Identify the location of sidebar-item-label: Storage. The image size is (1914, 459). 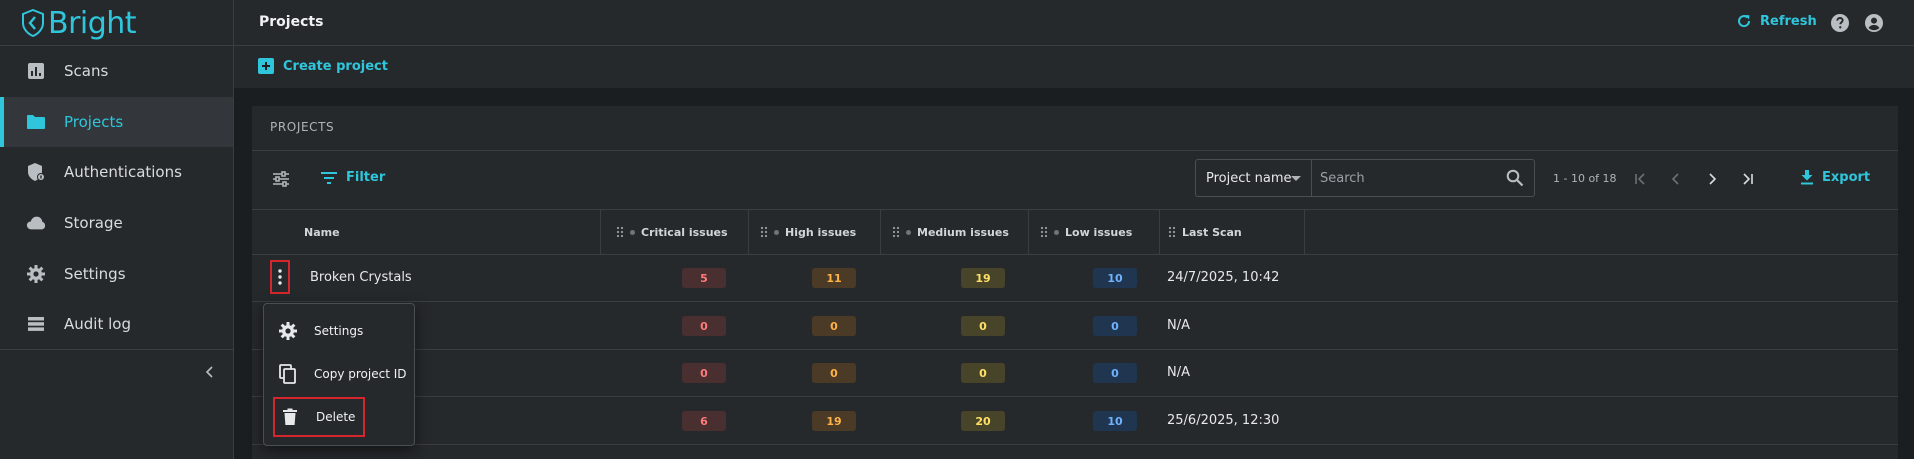
(93, 223).